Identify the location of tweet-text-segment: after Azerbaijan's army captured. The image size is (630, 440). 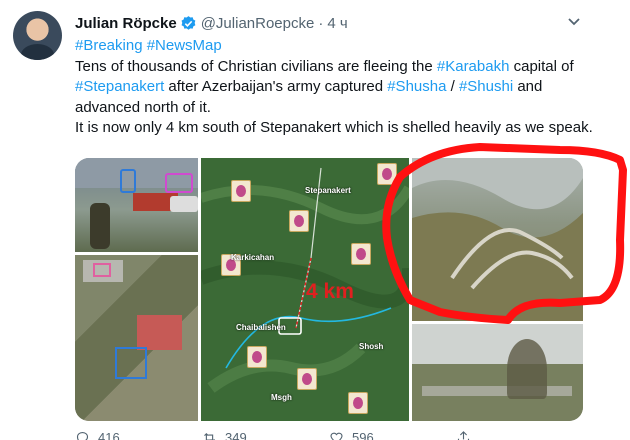
(276, 86).